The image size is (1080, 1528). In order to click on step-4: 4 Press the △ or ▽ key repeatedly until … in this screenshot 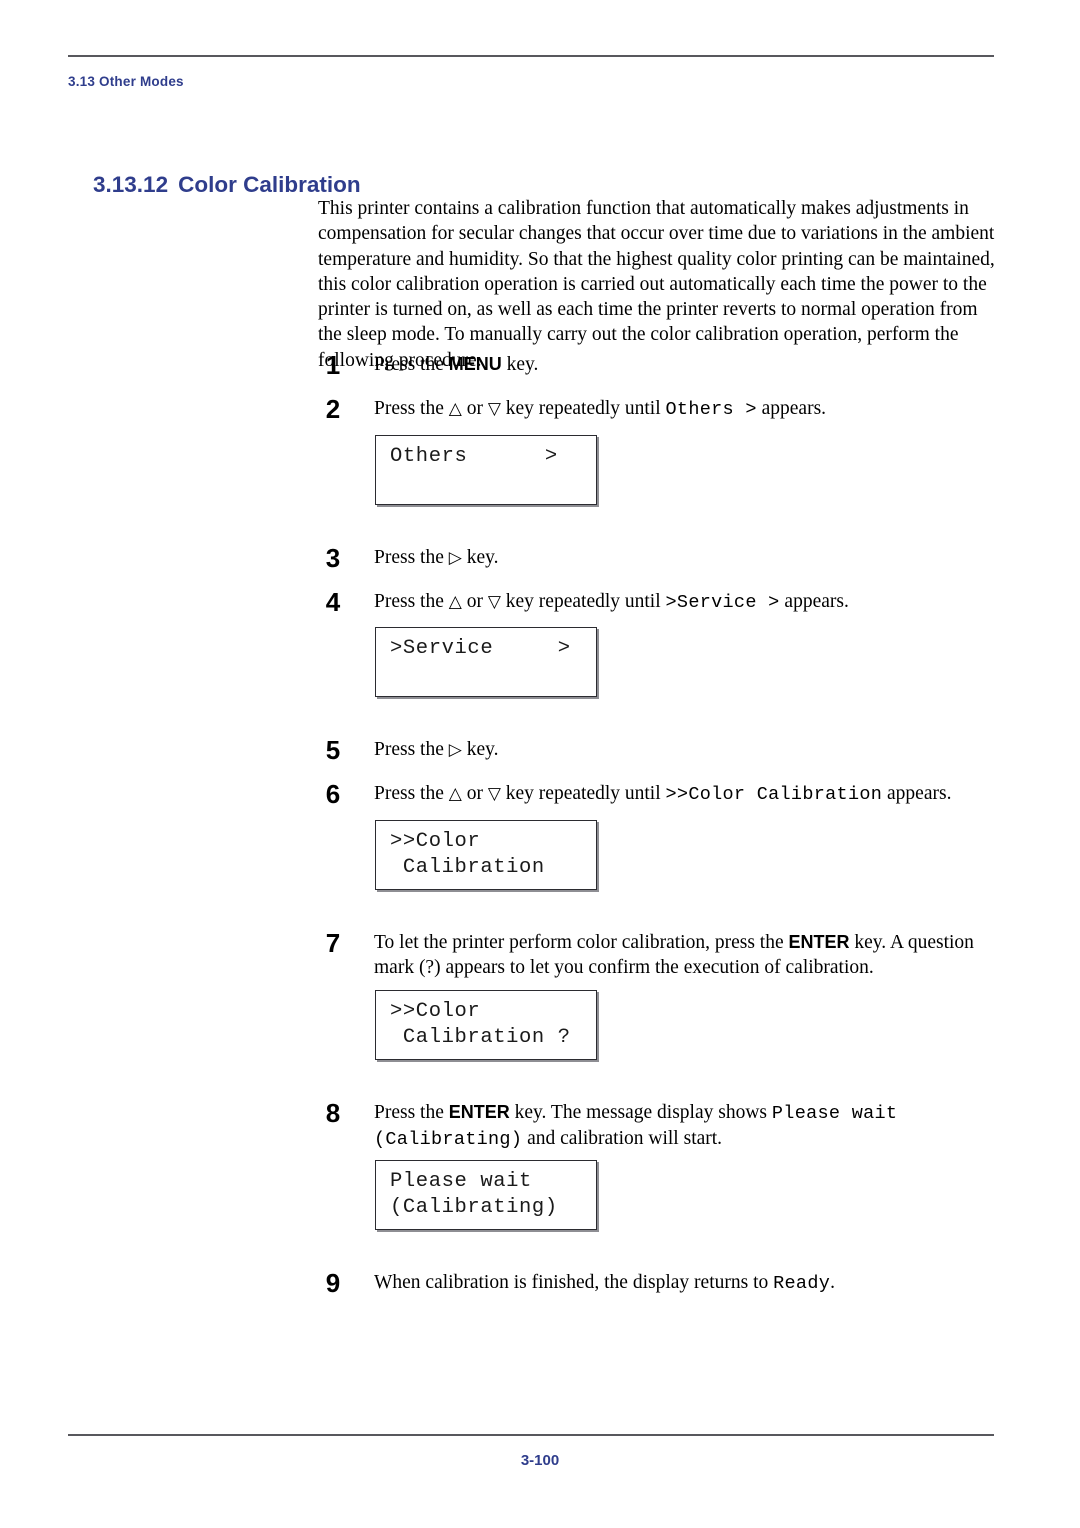, I will do `click(661, 602)`.